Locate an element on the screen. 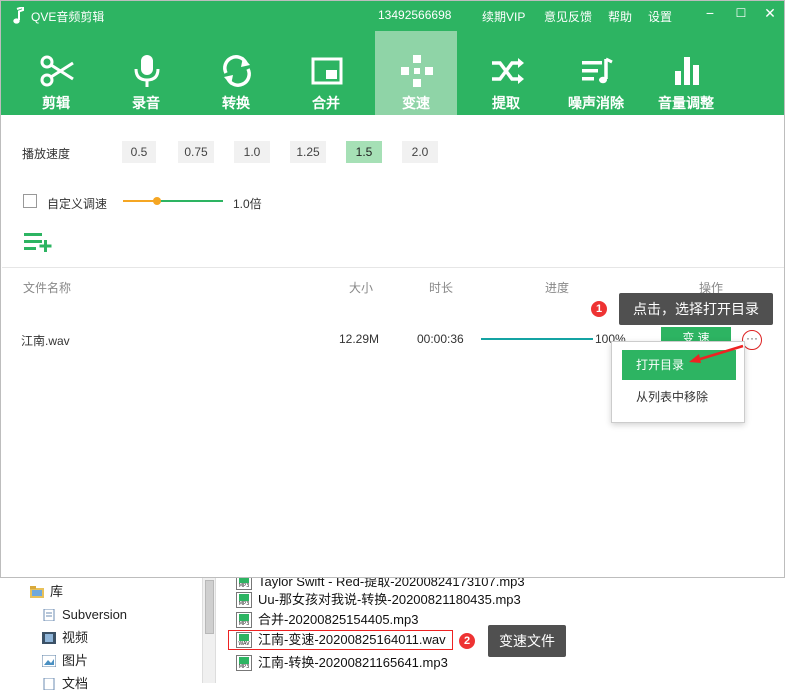 This screenshot has width=785, height=694. microphone-icon is located at coordinates (147, 71).